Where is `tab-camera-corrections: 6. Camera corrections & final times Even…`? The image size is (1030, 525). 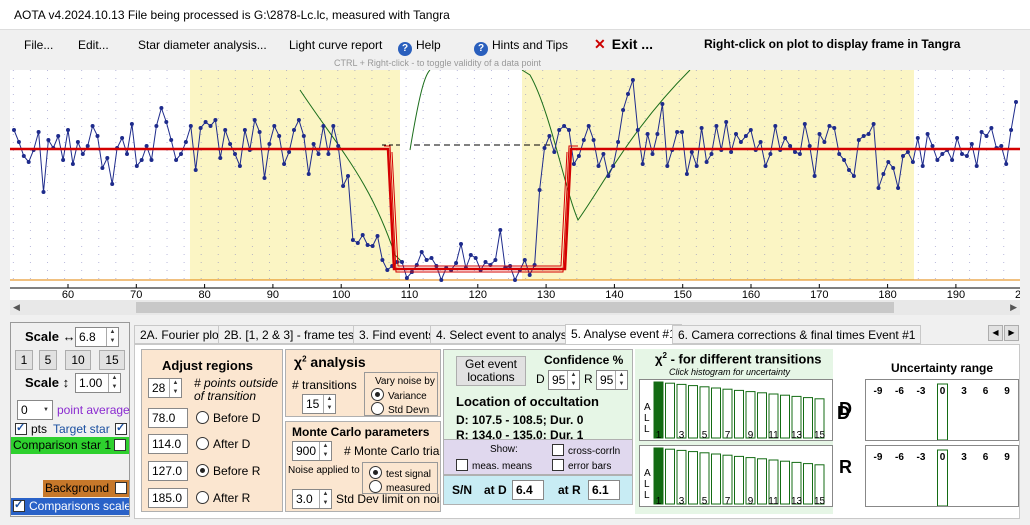 tab-camera-corrections: 6. Camera corrections & final times Even… is located at coordinates (797, 334).